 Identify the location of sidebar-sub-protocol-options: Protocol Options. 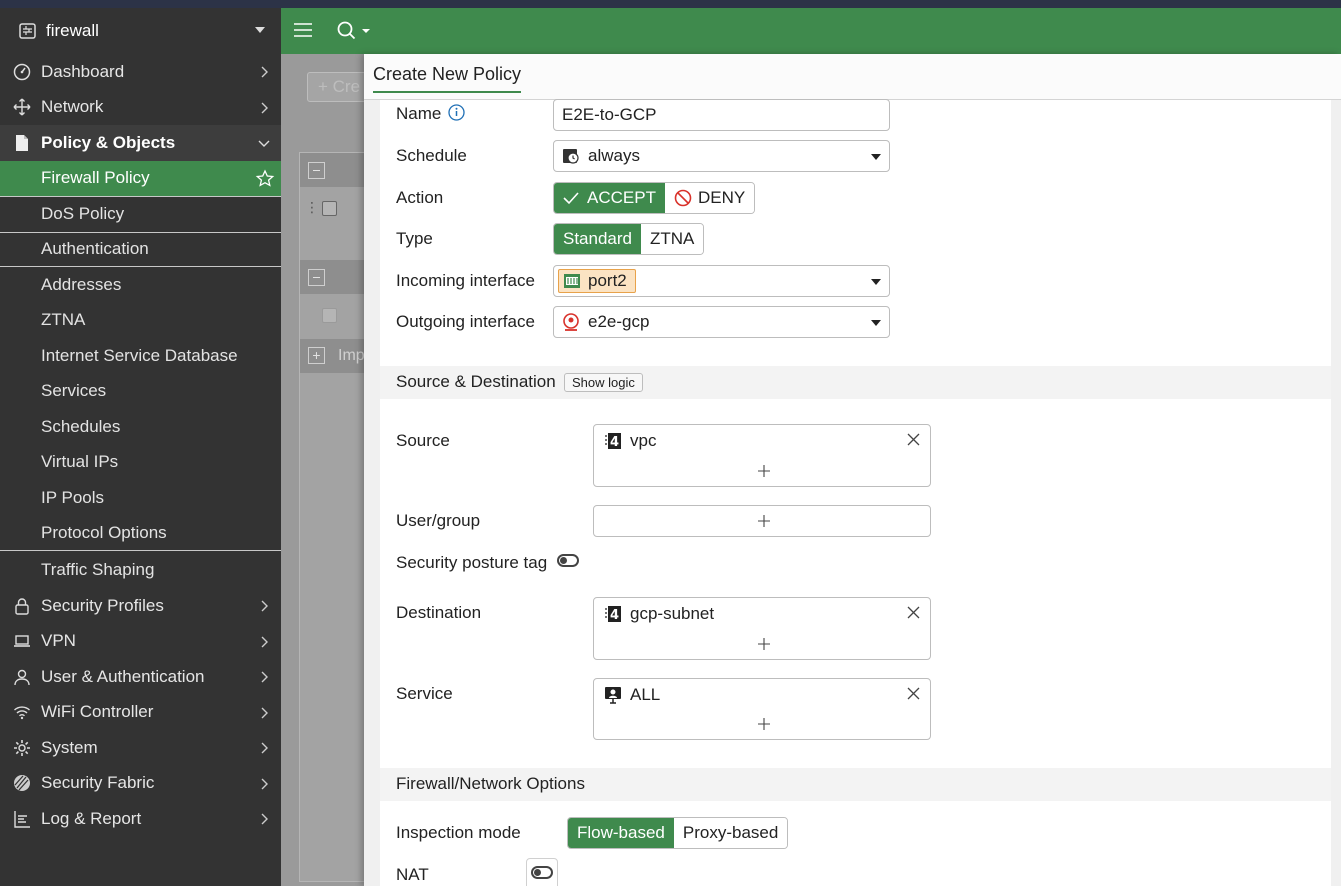
(140, 533).